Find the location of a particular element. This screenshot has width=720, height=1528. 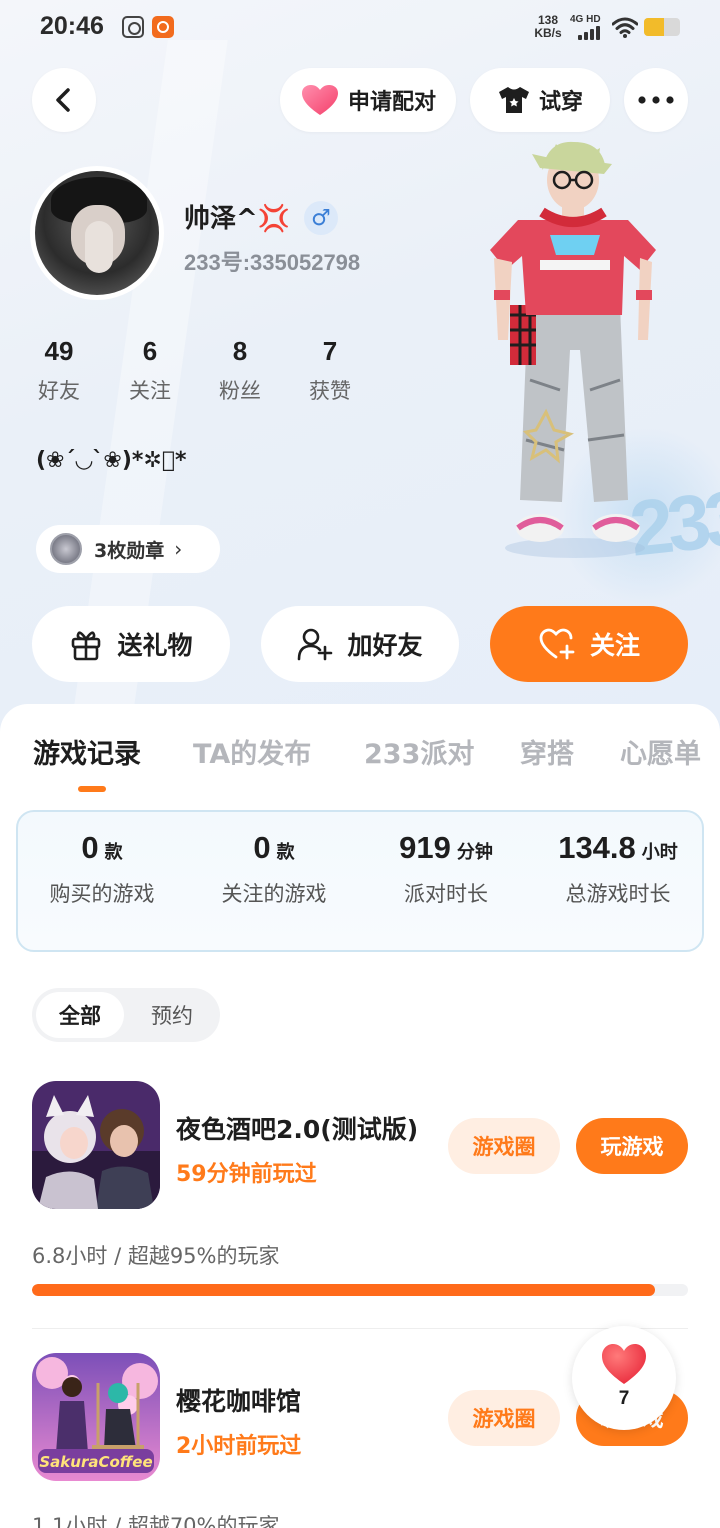

avatar is located at coordinates (97, 233).